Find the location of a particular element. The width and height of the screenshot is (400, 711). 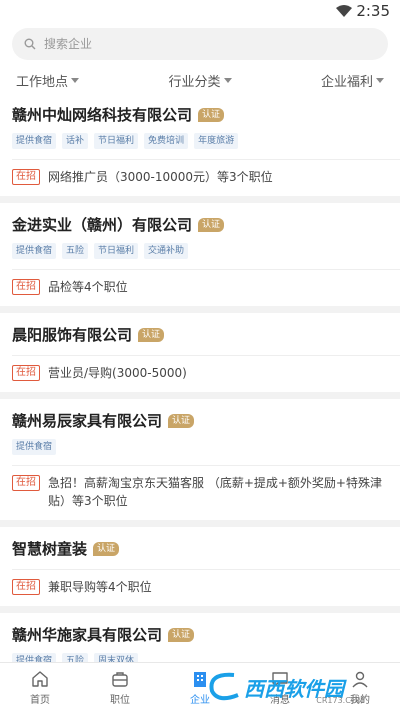

company-name: 晨阳服饰有限公司 is located at coordinates (72, 335).